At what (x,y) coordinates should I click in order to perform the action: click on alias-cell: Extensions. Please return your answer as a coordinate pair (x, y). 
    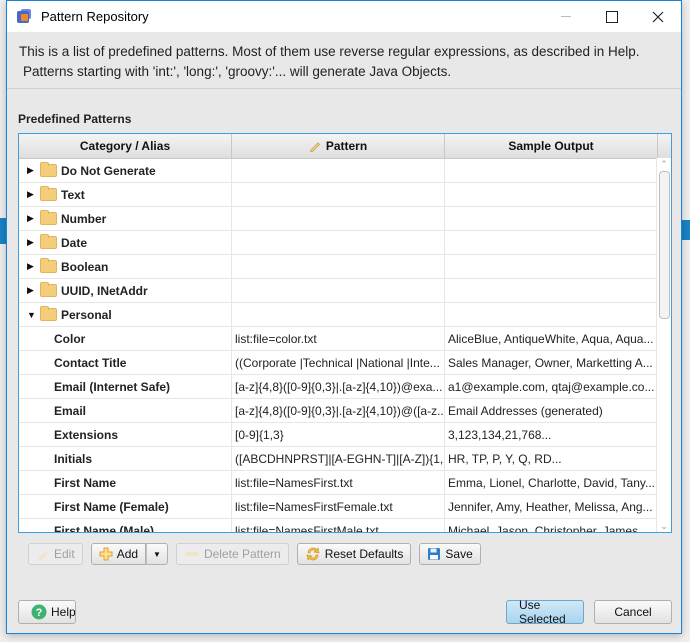
    Looking at the image, I should click on (86, 434).